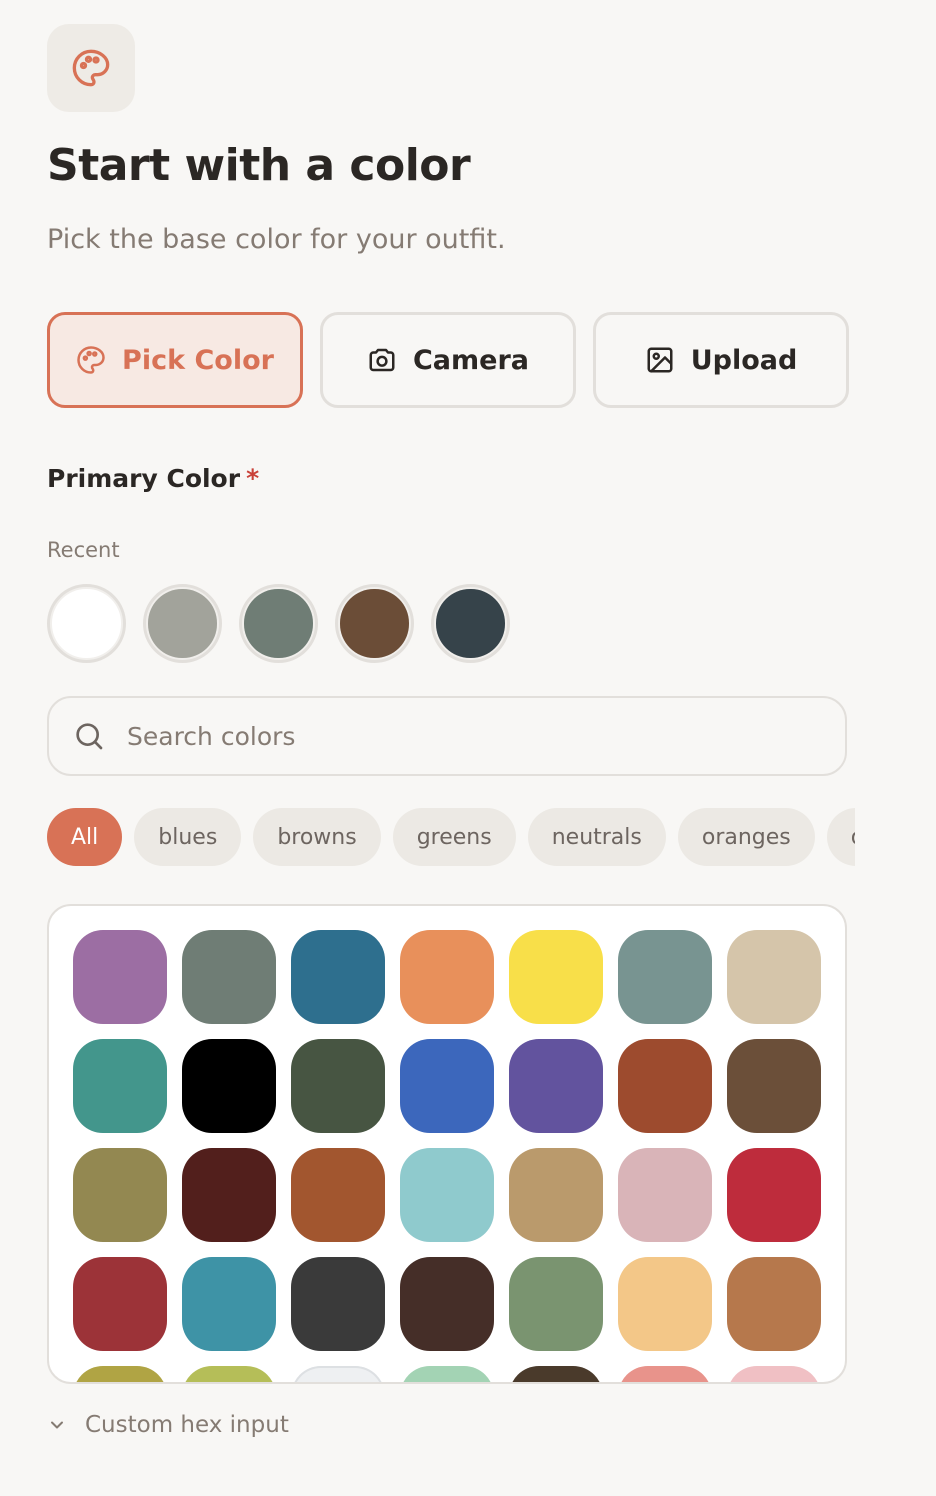 The height and width of the screenshot is (1496, 936). I want to click on page-title: Start with a color, so click(259, 165).